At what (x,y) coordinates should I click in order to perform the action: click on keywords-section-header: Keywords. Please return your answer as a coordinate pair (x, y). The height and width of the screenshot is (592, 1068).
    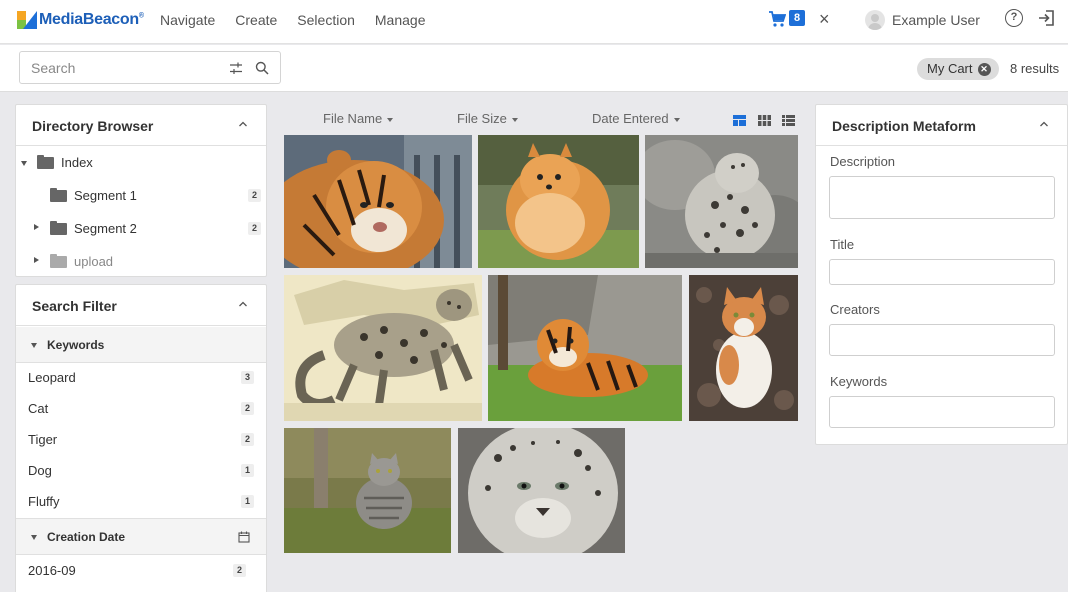
    Looking at the image, I should click on (141, 345).